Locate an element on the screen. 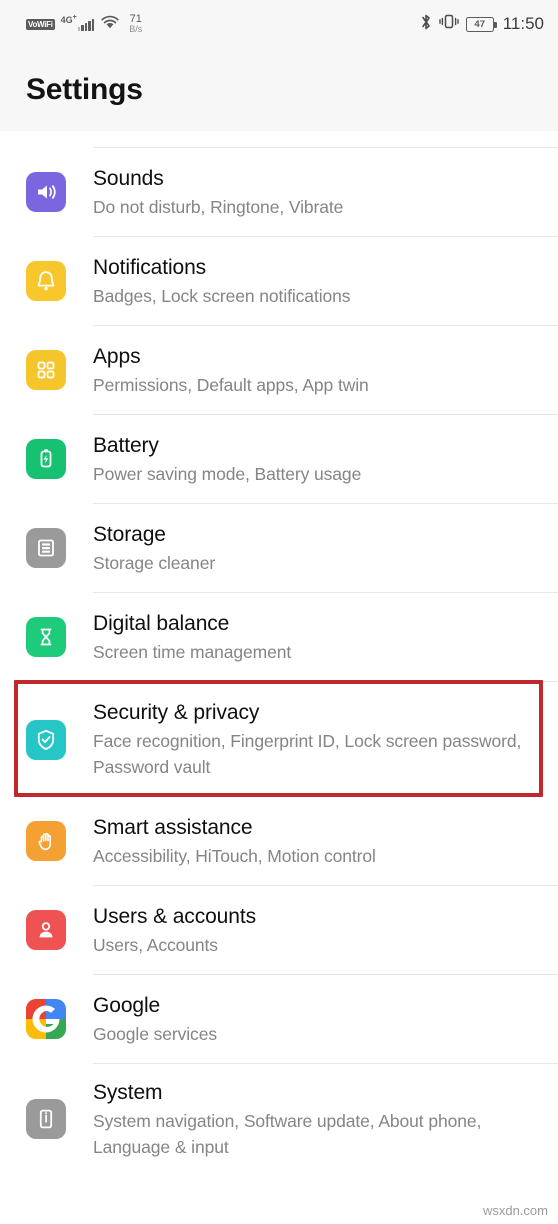  settings-item-subtitle: Users, Accounts is located at coordinates (155, 944).